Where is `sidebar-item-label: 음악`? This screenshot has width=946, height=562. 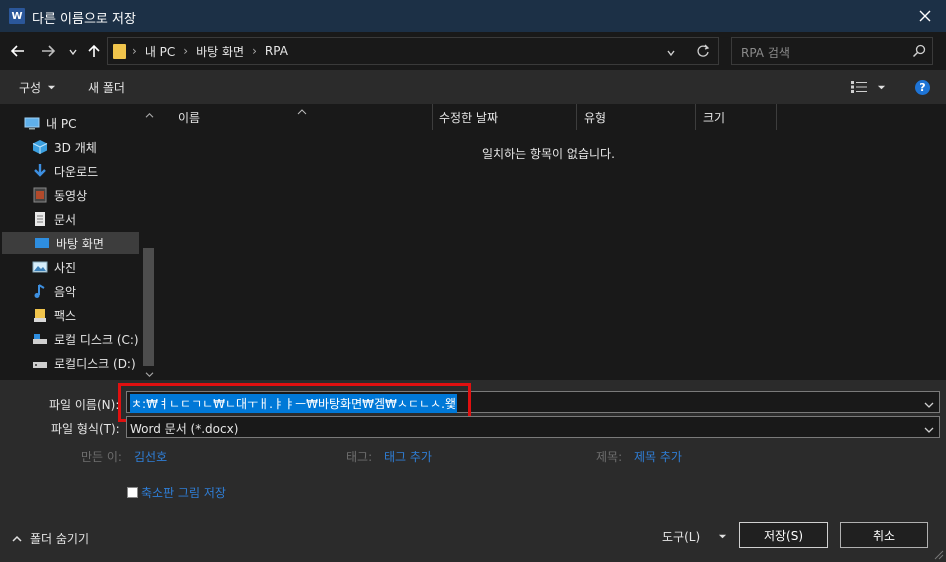 sidebar-item-label: 음악 is located at coordinates (65, 291).